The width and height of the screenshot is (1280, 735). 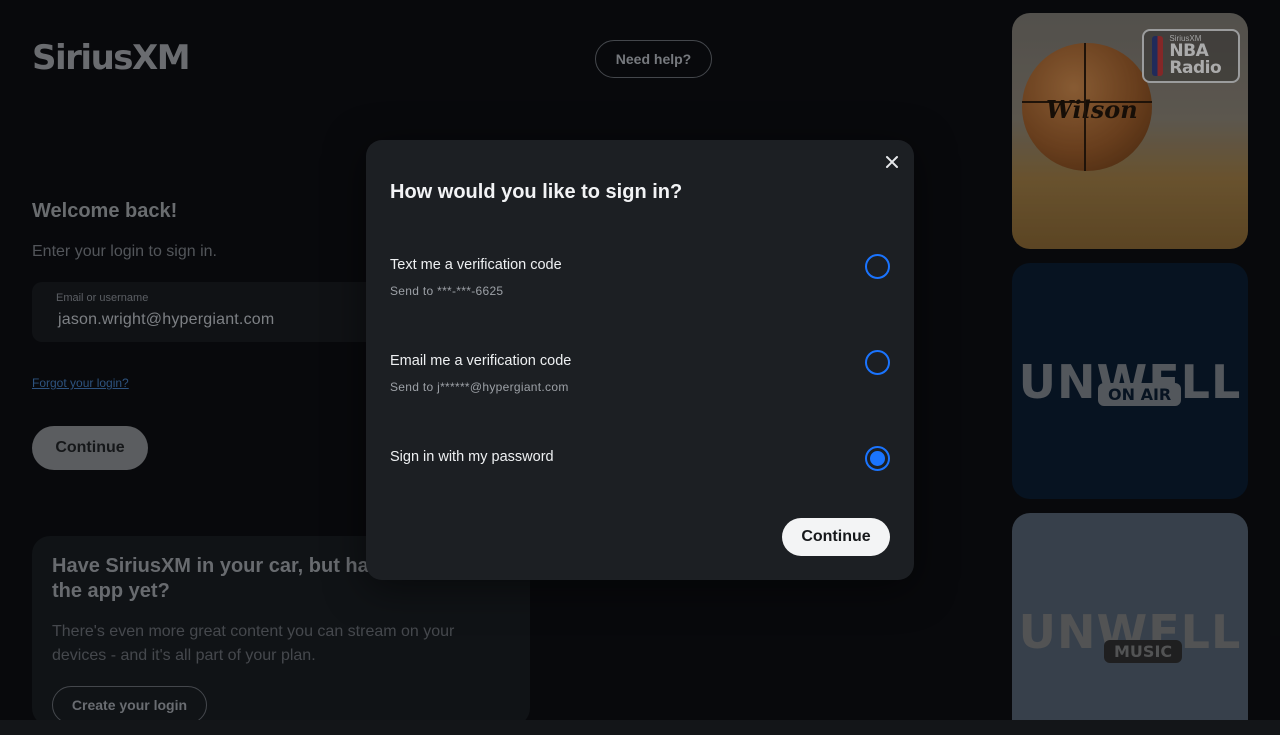 I want to click on close-icon, so click(x=892, y=162).